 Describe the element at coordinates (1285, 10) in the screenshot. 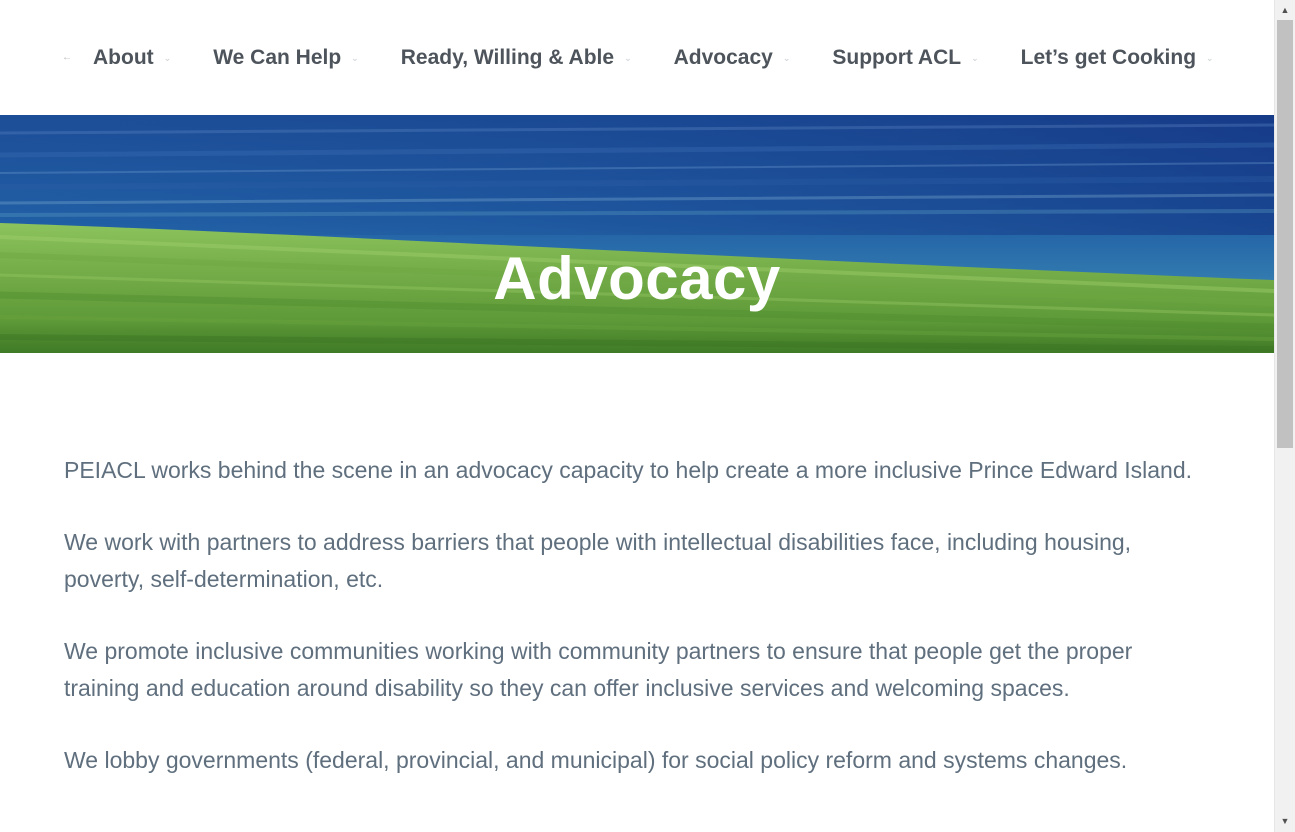

I see `scroll-up-arrow-icon: ▲` at that location.